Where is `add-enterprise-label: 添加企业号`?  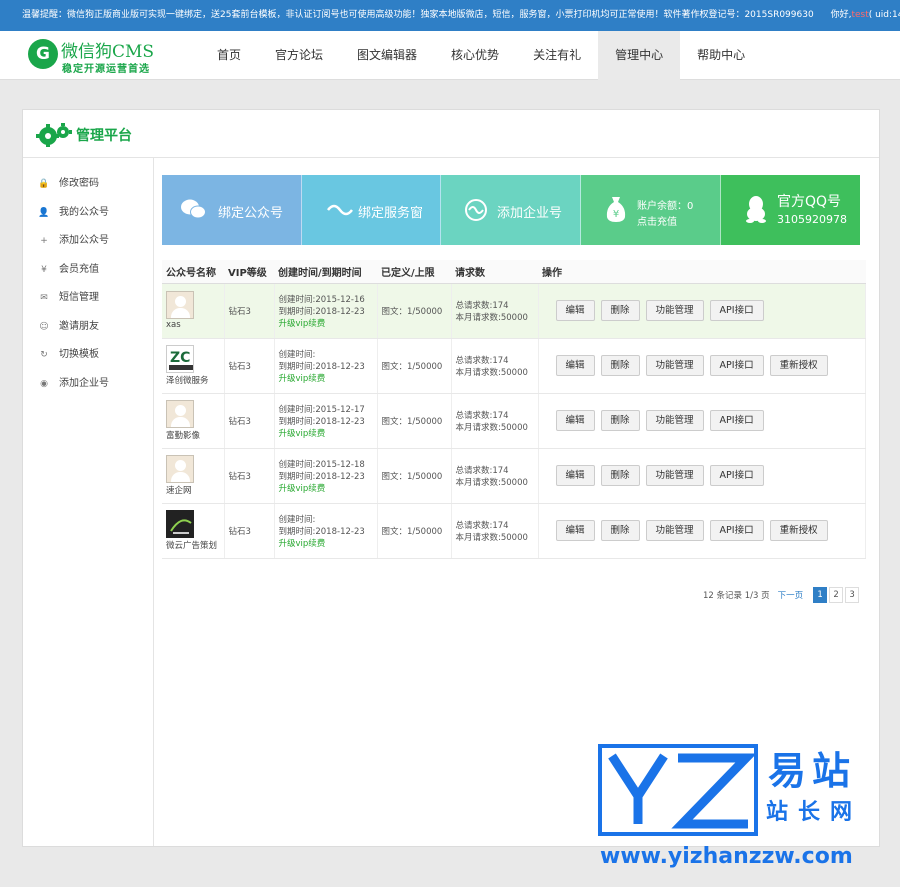 add-enterprise-label: 添加企业号 is located at coordinates (530, 213).